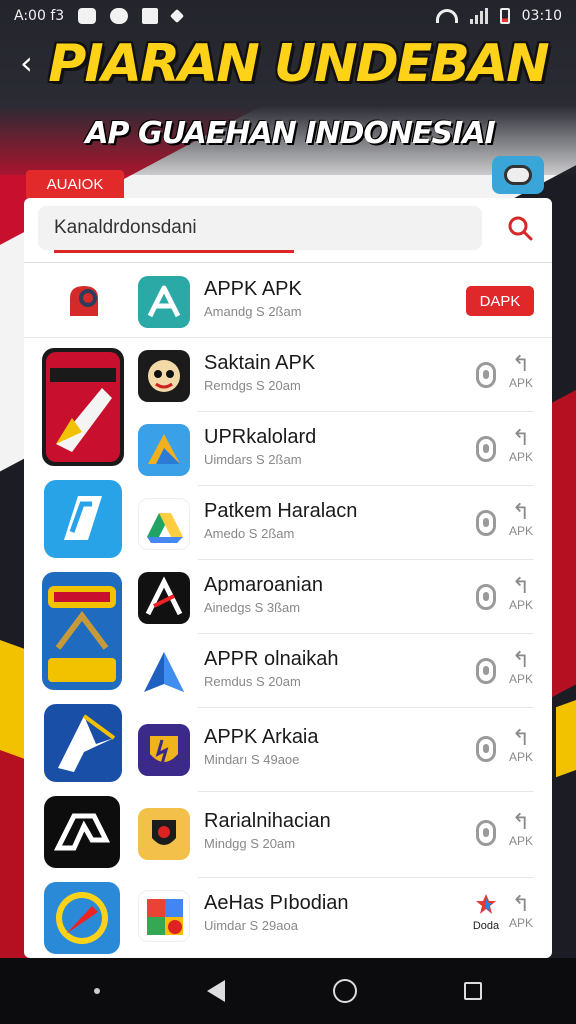 The width and height of the screenshot is (576, 1024). I want to click on document-icon, so click(83, 518).